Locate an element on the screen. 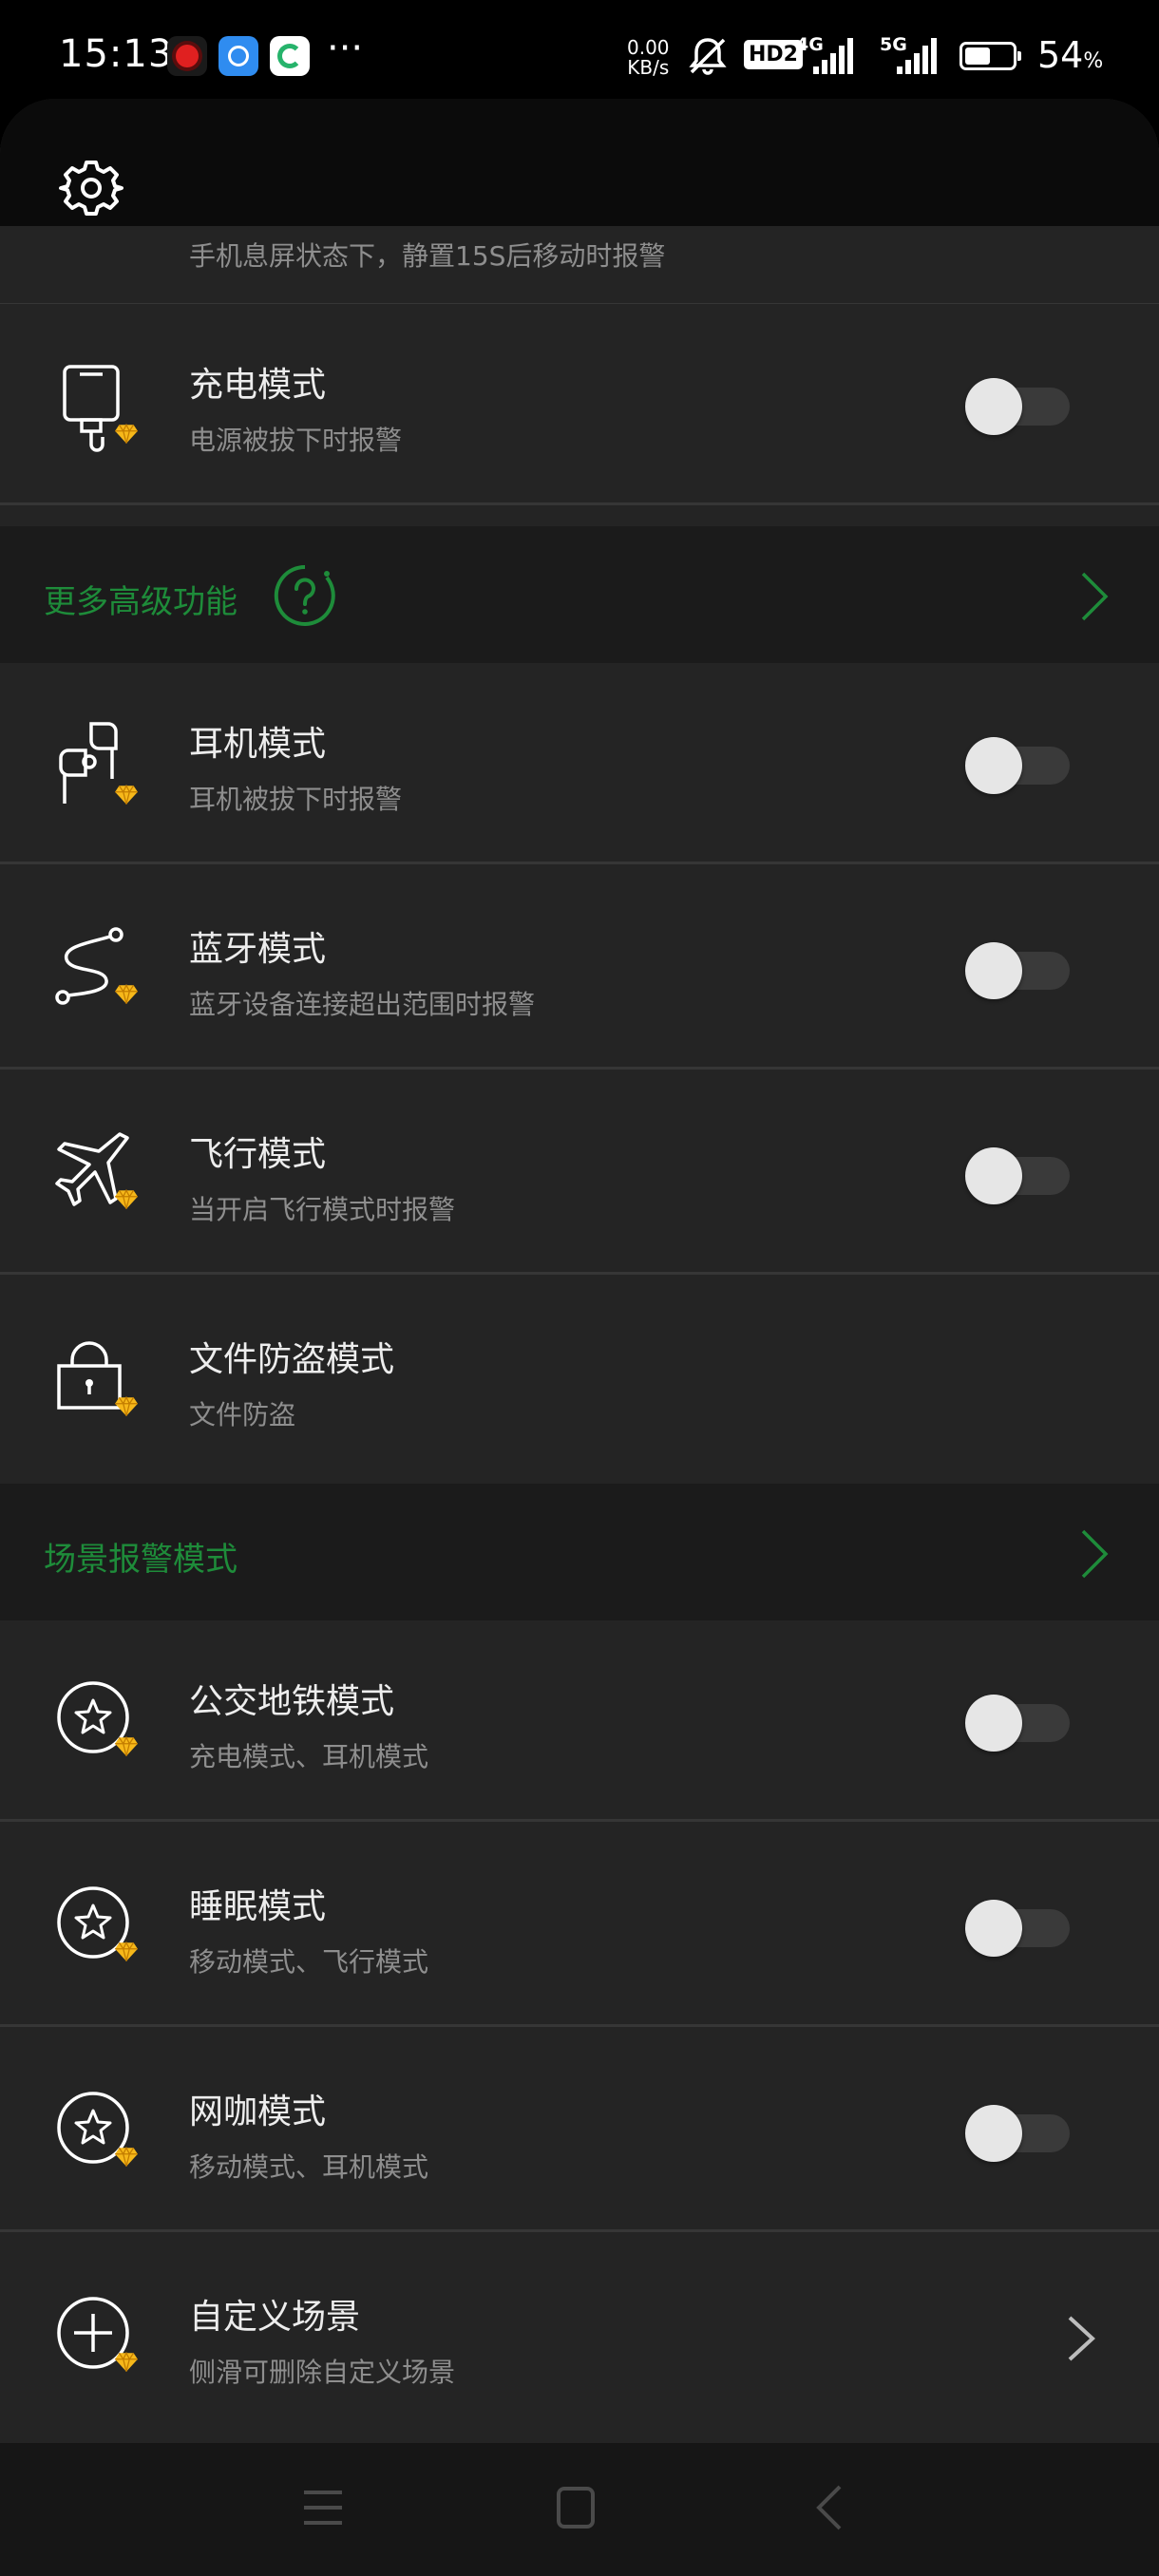  bluetooth-route-icon is located at coordinates (97, 966).